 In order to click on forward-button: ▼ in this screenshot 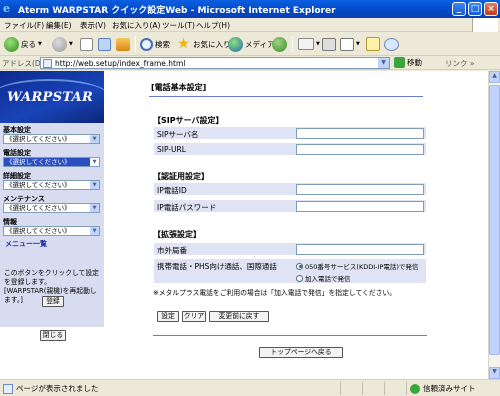, I will do `click(62, 44)`.